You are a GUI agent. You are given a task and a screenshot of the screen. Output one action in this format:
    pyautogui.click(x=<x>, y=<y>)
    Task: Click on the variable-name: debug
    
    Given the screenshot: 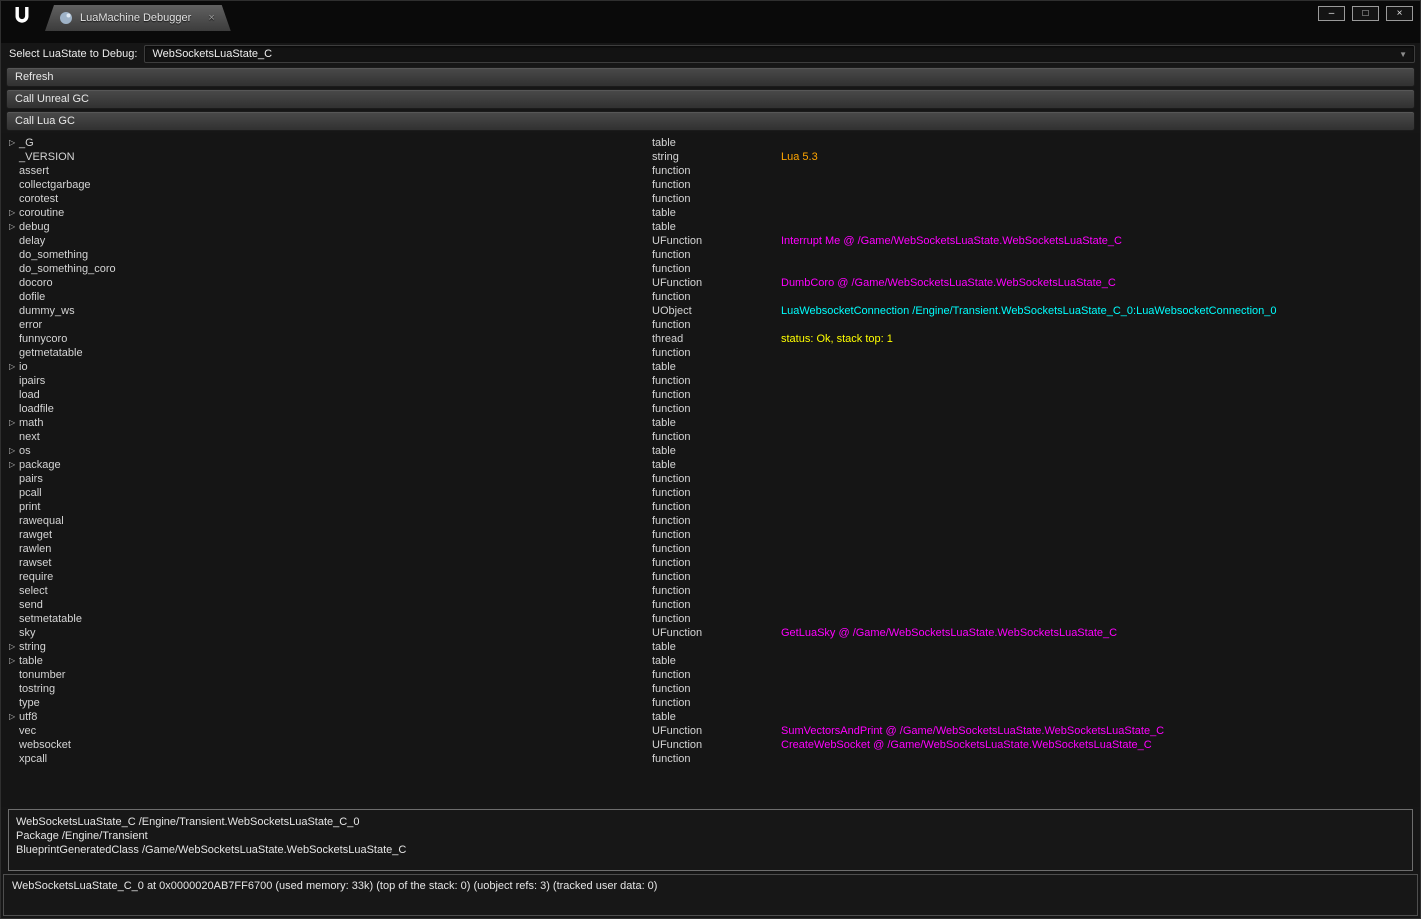 What is the action you would take?
    pyautogui.click(x=34, y=227)
    